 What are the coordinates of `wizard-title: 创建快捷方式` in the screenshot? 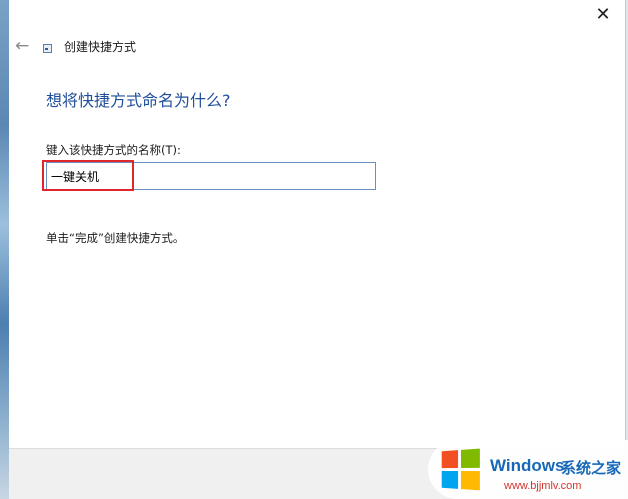 It's located at (100, 47).